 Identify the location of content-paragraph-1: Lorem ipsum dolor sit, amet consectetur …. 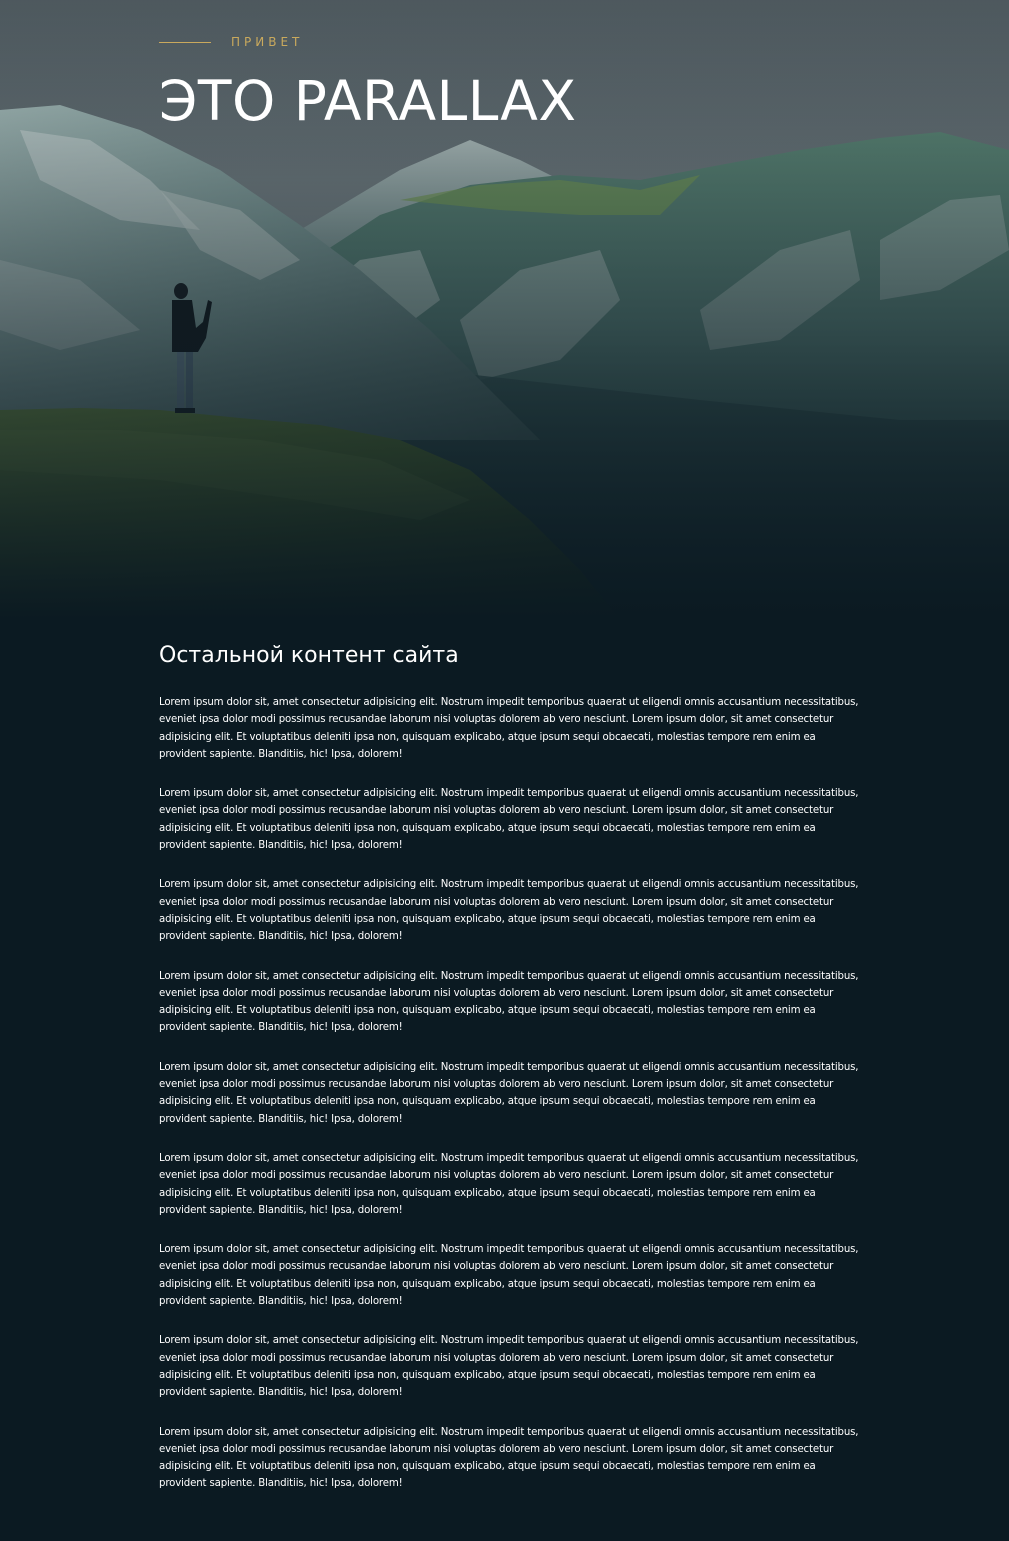
(509, 728).